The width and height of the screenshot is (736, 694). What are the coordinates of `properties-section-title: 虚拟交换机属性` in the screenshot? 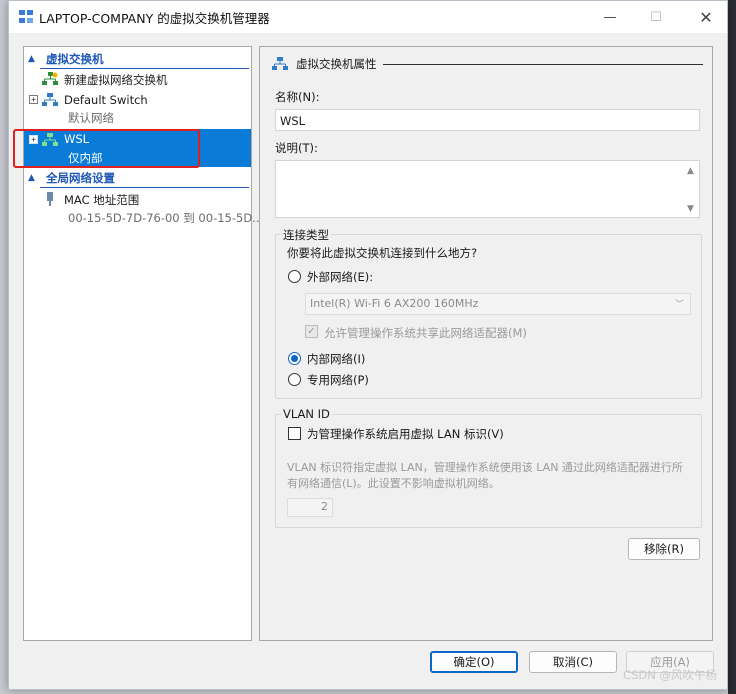 It's located at (487, 64).